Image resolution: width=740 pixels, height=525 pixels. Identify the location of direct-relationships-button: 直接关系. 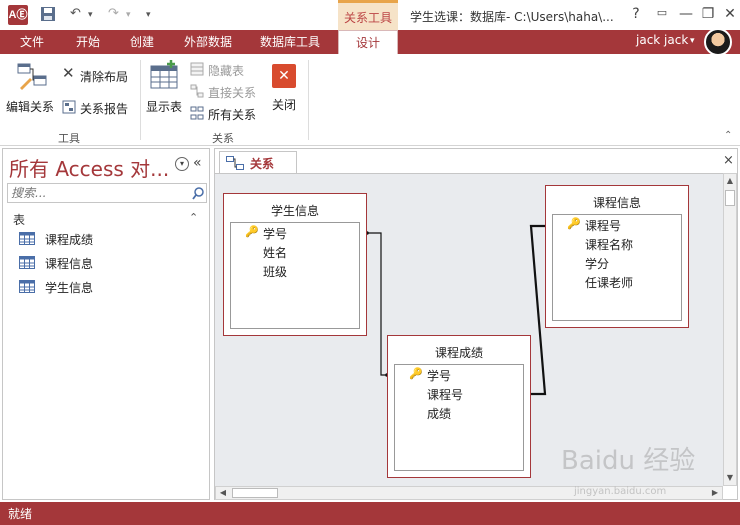
(225, 91).